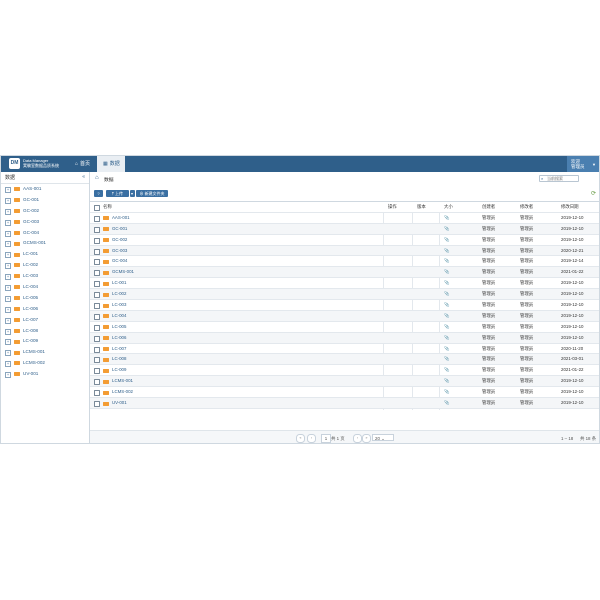 The height and width of the screenshot is (600, 600). Describe the element at coordinates (119, 305) in the screenshot. I see `file-name-link: LC-003` at that location.